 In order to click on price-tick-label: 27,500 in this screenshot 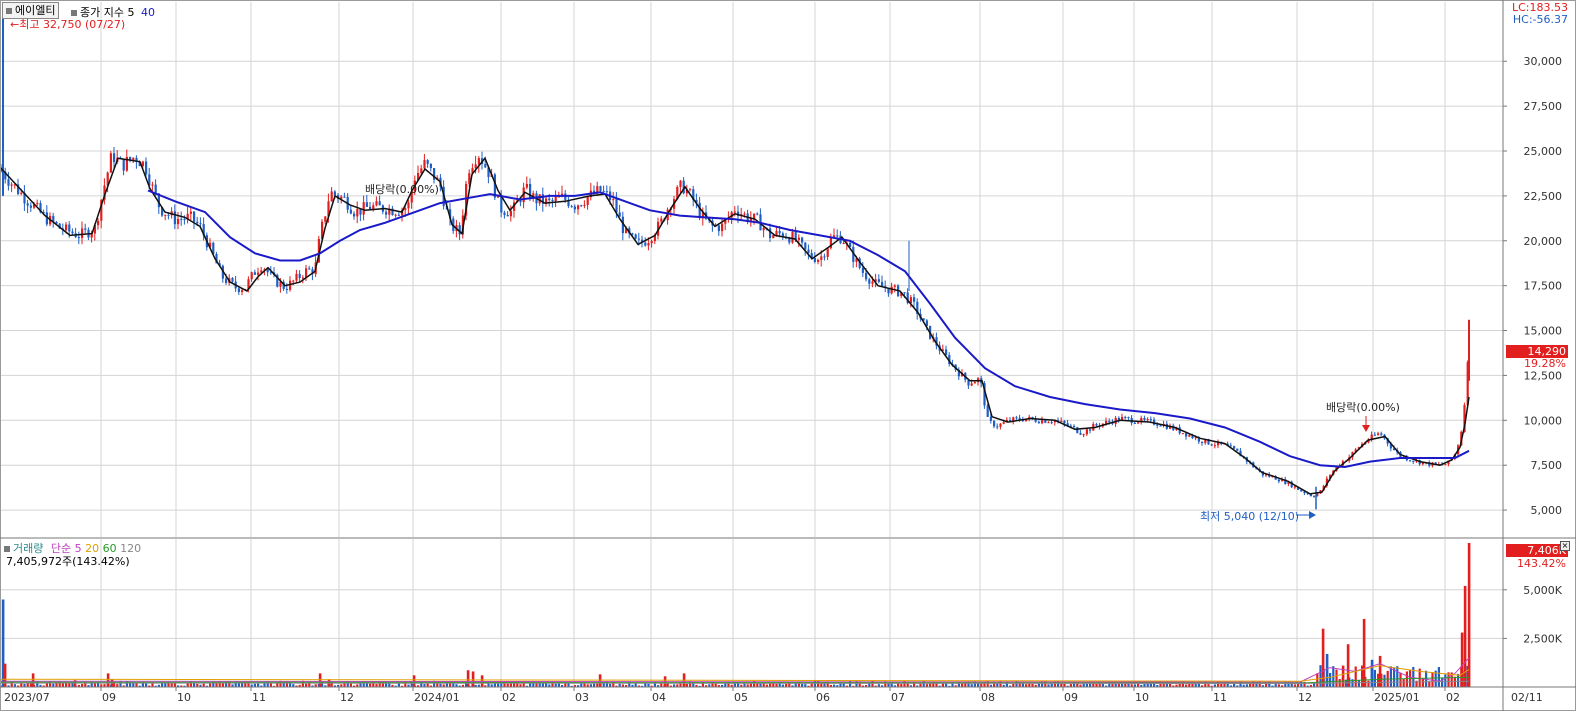, I will do `click(1543, 106)`.